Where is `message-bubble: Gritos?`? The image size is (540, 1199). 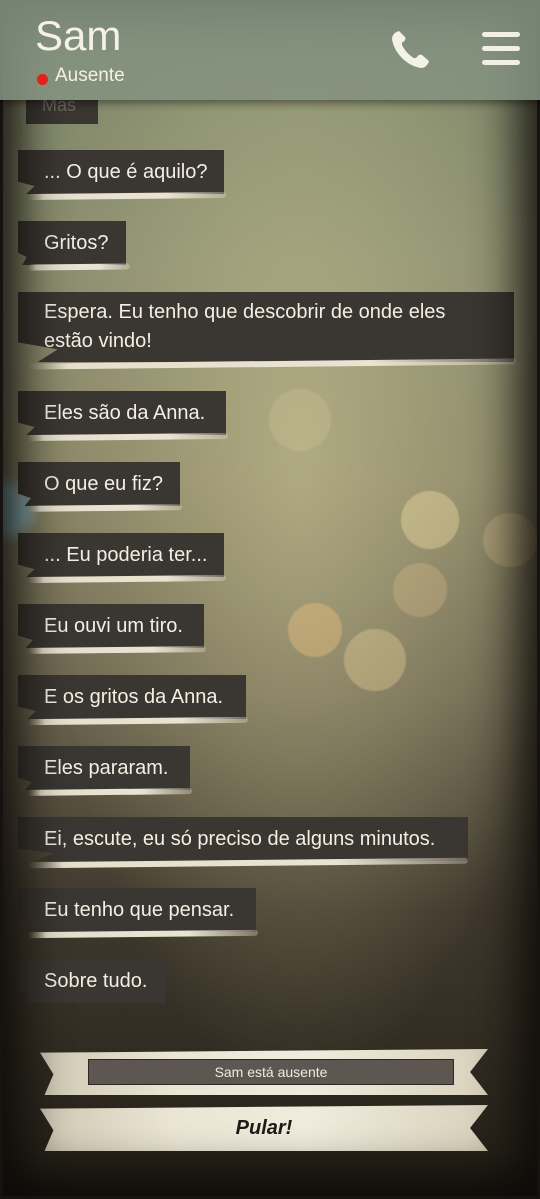
message-bubble: Gritos? is located at coordinates (72, 243).